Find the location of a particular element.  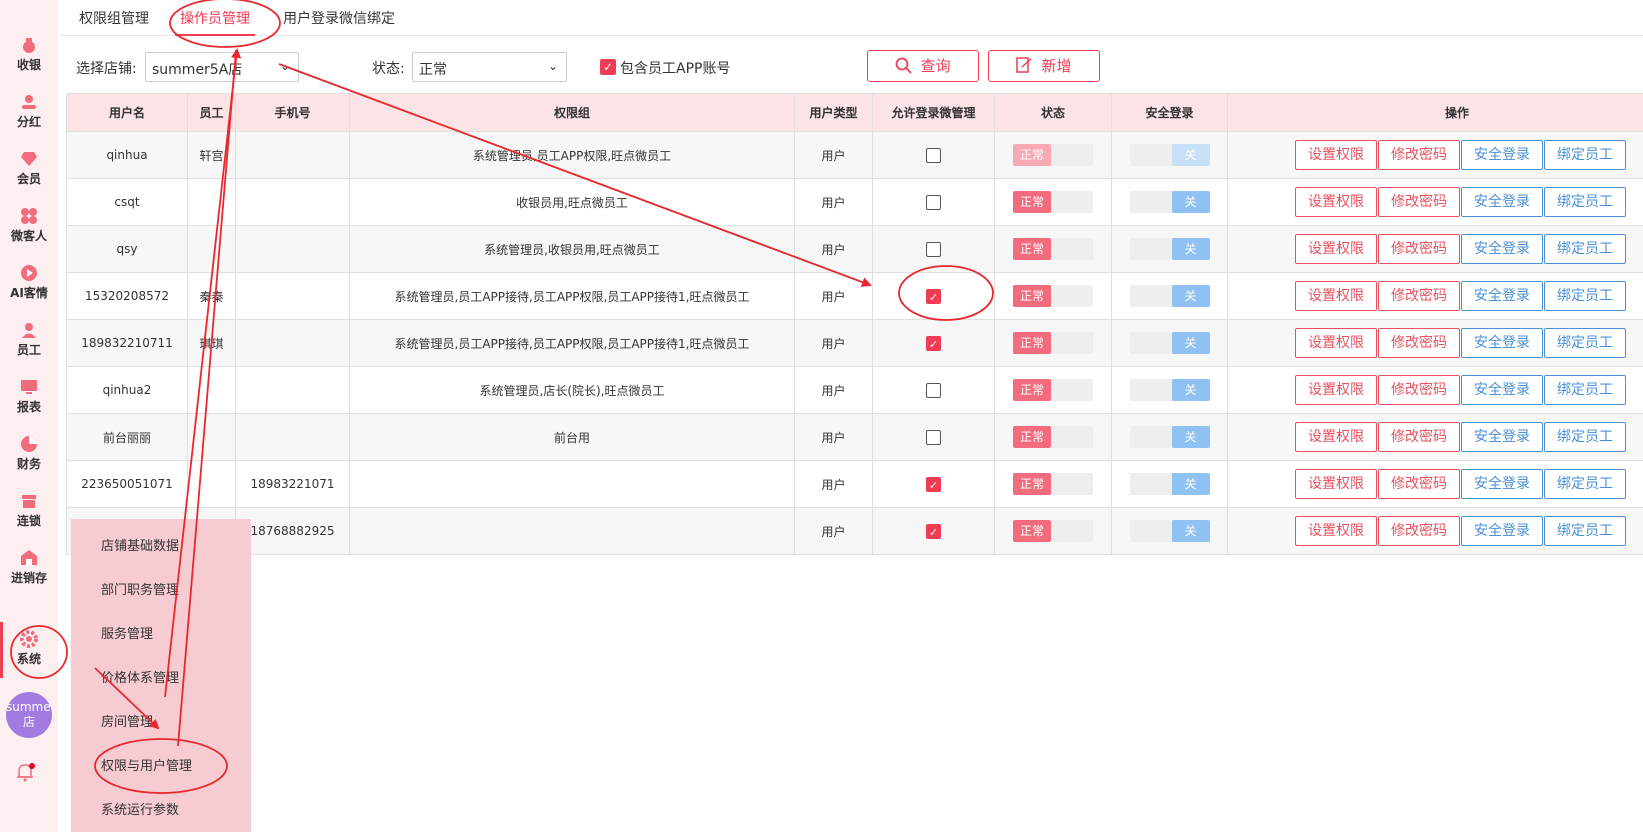

sidebar-item-wechat-guest: 微客人 is located at coordinates (29, 227).